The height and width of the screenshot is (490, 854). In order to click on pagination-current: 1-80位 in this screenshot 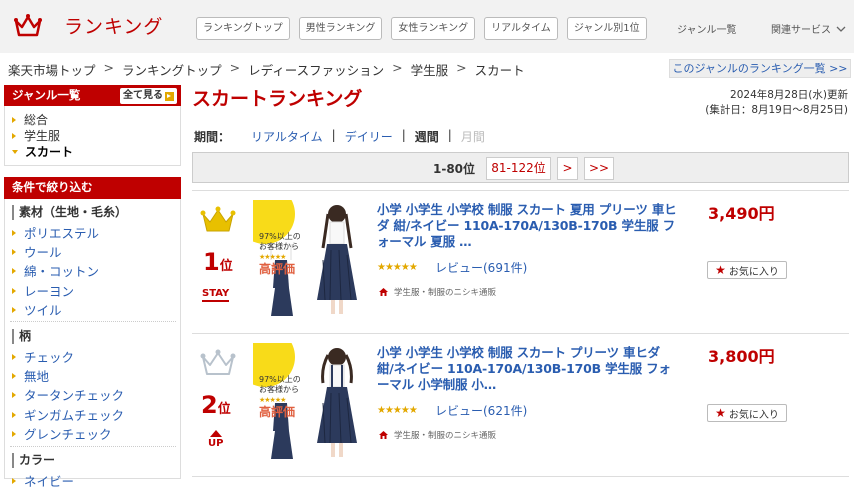, I will do `click(454, 169)`.